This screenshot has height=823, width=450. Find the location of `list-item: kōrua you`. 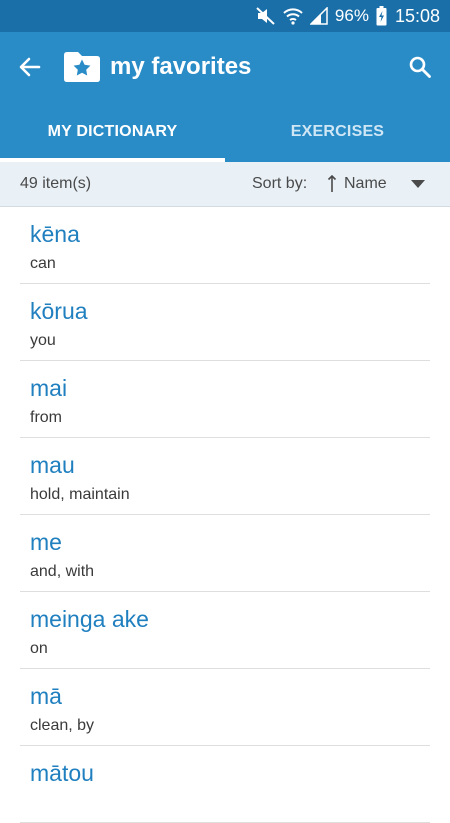

list-item: kōrua you is located at coordinates (225, 322).